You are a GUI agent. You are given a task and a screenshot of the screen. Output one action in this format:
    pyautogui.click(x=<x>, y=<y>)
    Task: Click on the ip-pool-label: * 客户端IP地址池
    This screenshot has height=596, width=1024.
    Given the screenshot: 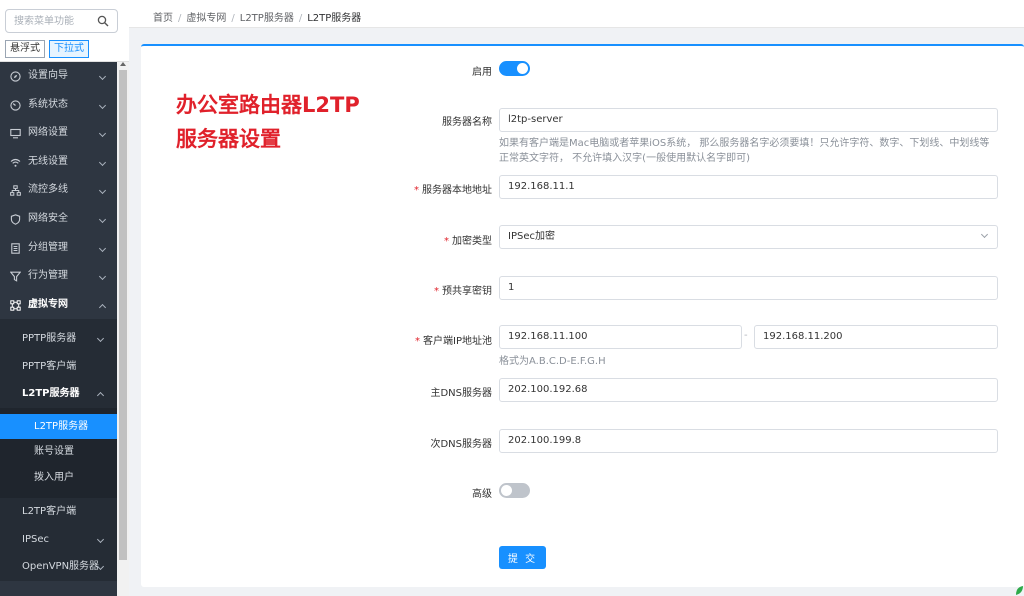 What is the action you would take?
    pyautogui.click(x=436, y=339)
    